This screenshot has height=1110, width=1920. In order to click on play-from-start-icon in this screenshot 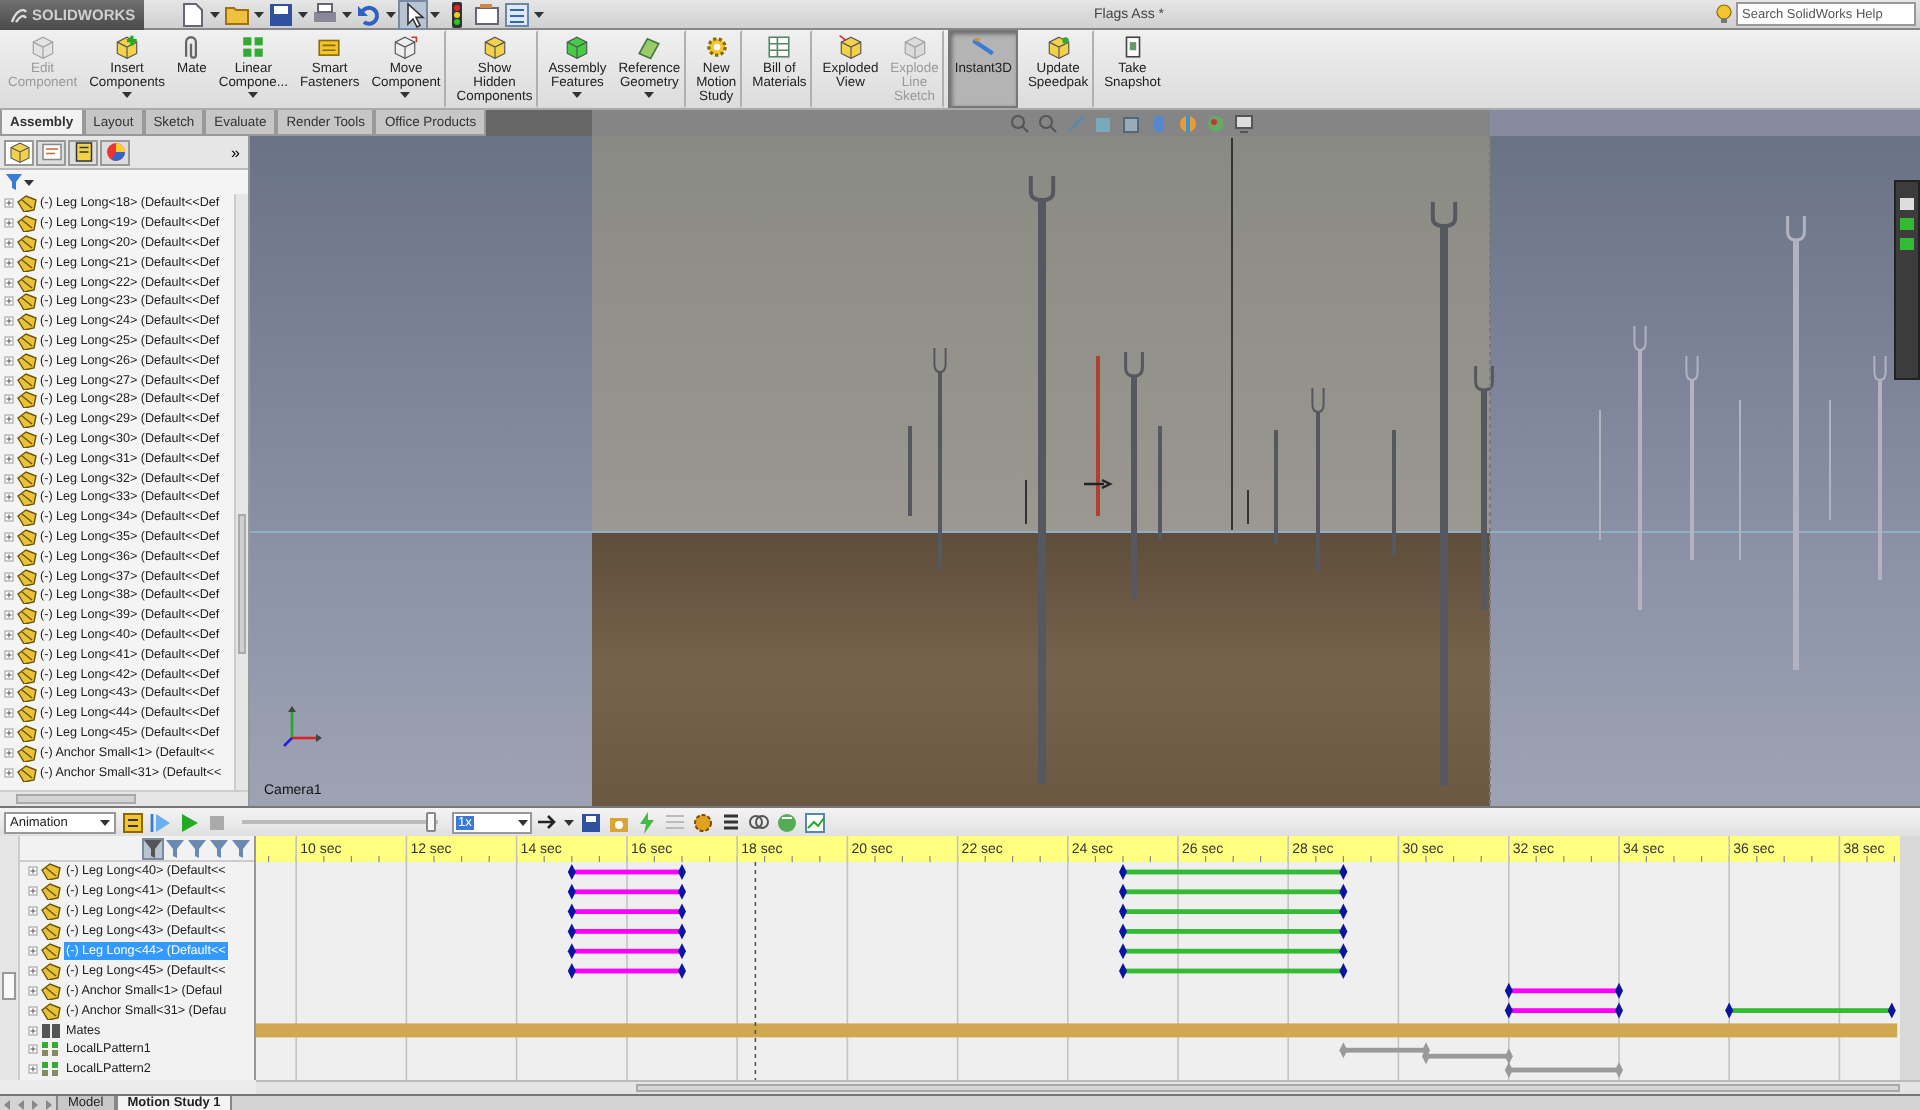, I will do `click(161, 822)`.